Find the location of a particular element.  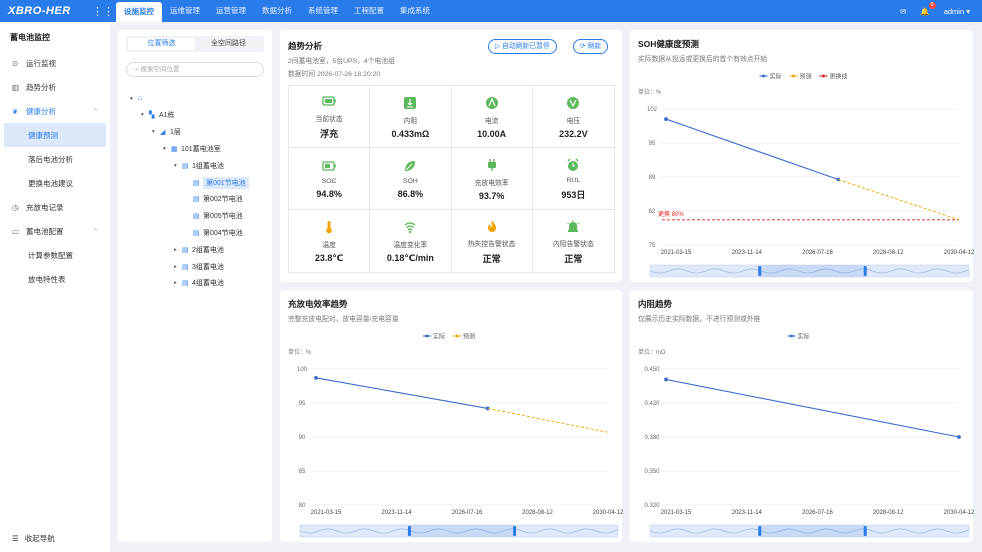

tree-node: ▾ ▤ 1组蓄电池 is located at coordinates (199, 165).